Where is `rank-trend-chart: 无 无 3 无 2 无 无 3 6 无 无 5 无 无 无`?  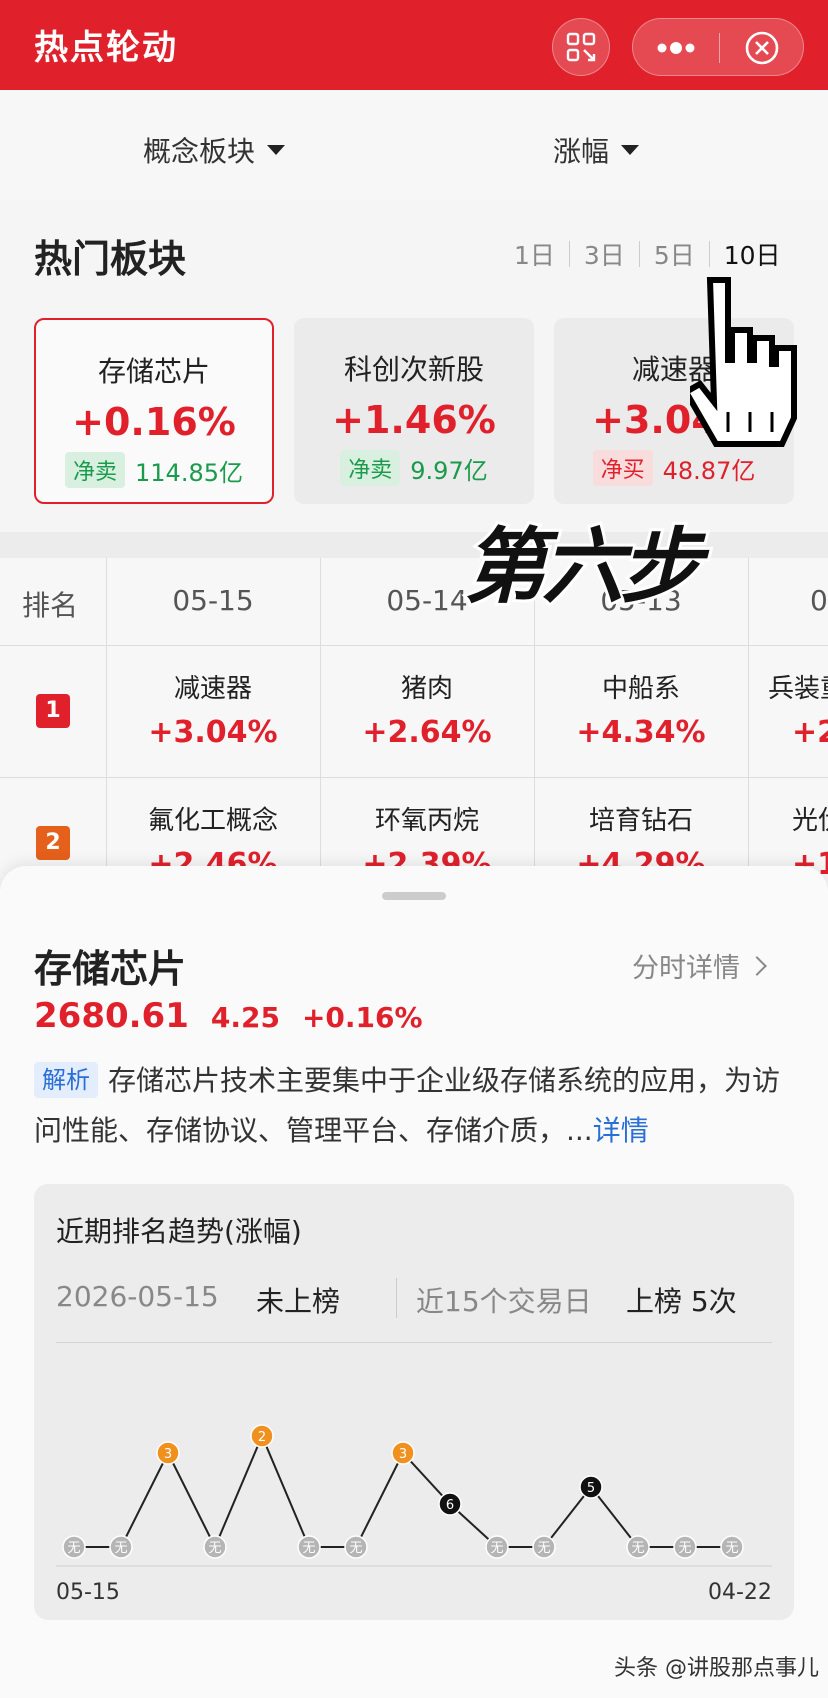 rank-trend-chart: 无 无 3 无 2 无 无 3 6 无 无 5 无 无 无 is located at coordinates (414, 1495).